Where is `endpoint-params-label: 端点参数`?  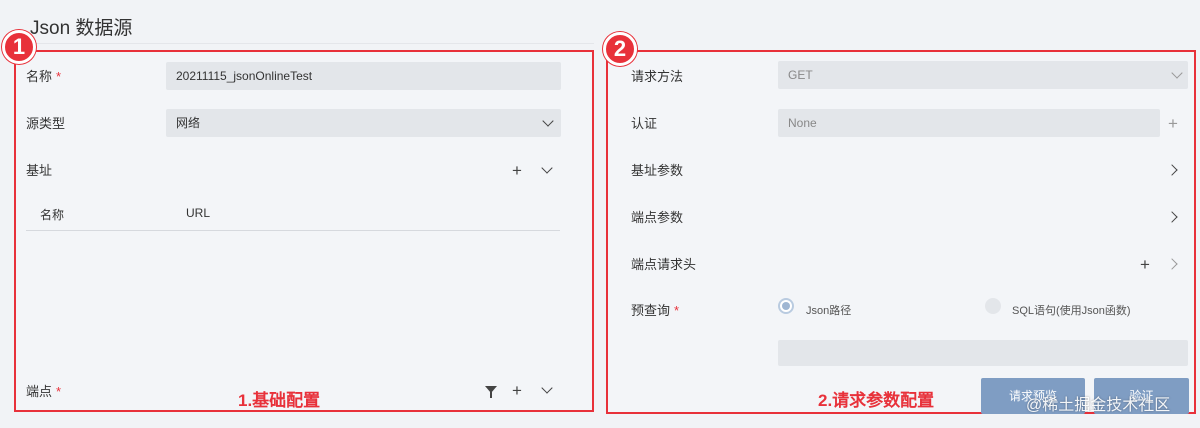 endpoint-params-label: 端点参数 is located at coordinates (657, 217).